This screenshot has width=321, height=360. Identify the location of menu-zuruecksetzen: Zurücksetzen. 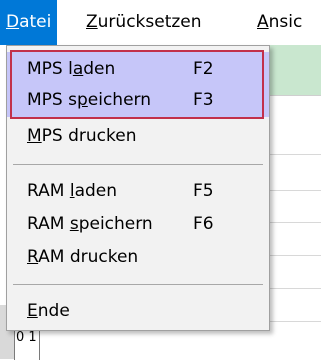
(144, 22).